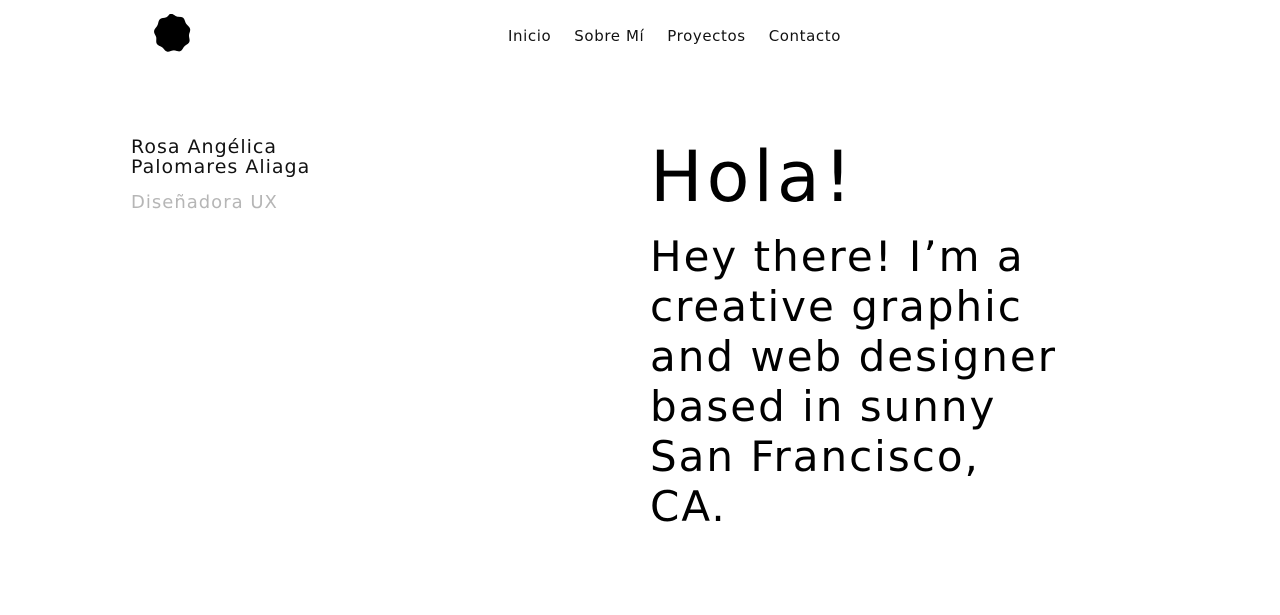 The width and height of the screenshot is (1280, 615). Describe the element at coordinates (688, 506) in the screenshot. I see `hero-line: CA.` at that location.